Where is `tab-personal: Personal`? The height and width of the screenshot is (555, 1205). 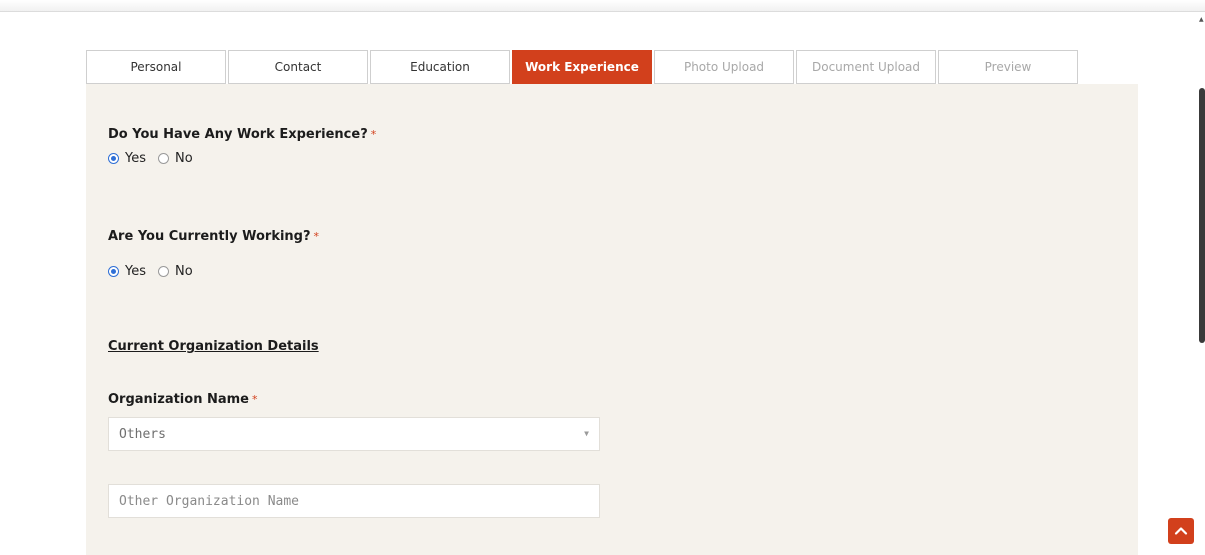
tab-personal: Personal is located at coordinates (156, 67).